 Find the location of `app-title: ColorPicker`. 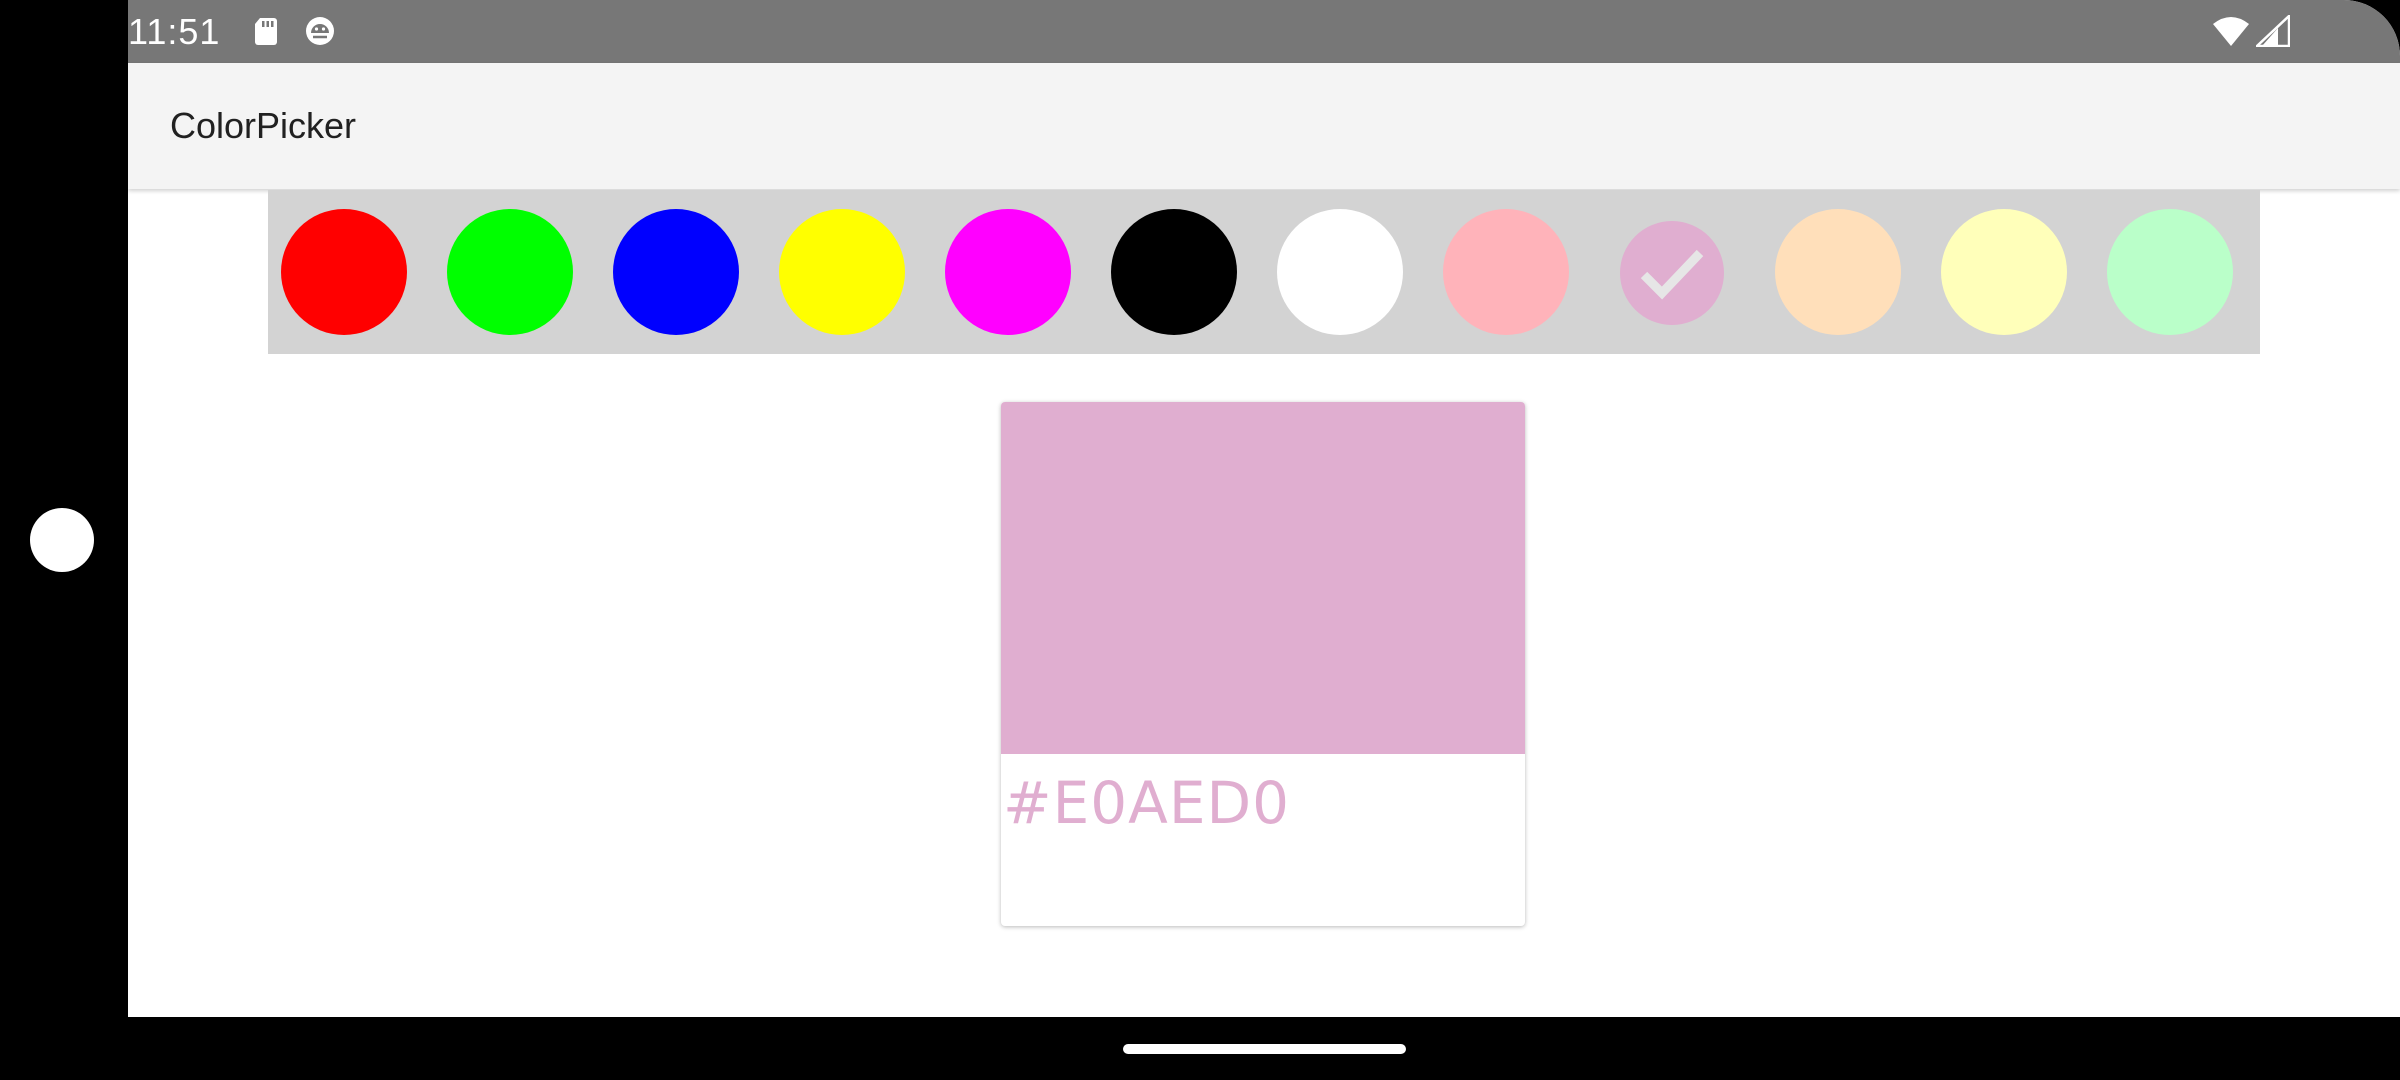

app-title: ColorPicker is located at coordinates (263, 125).